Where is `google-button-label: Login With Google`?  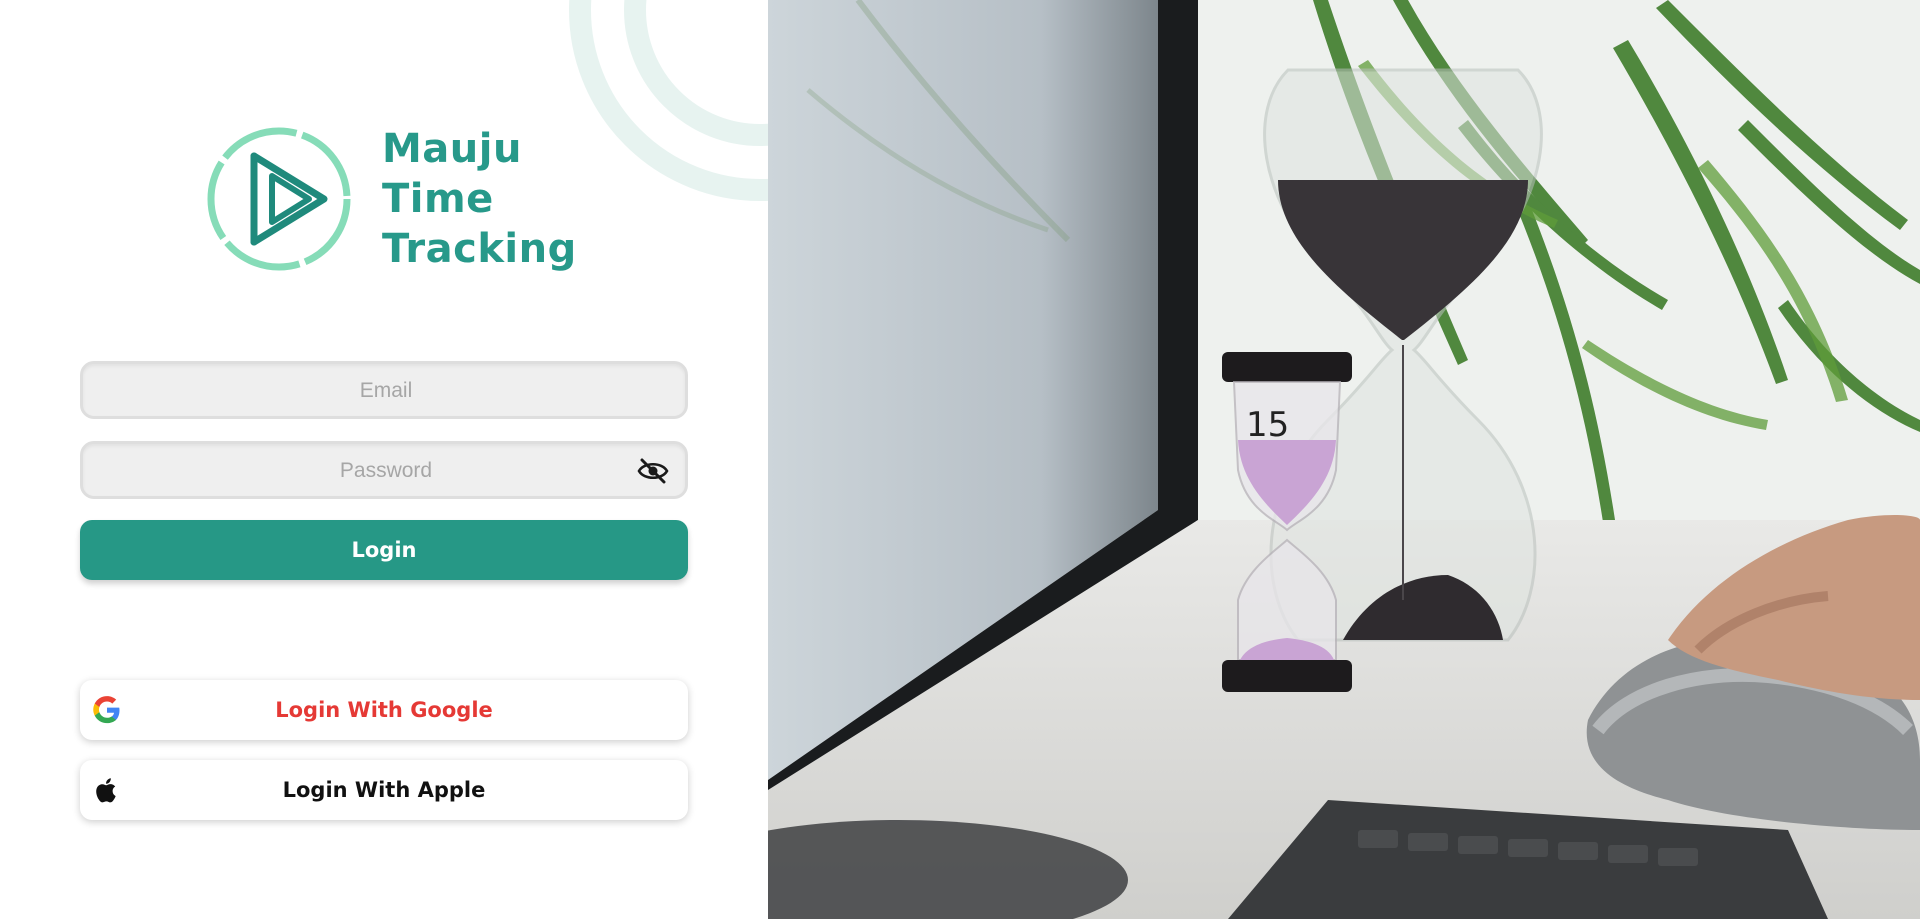 google-button-label: Login With Google is located at coordinates (384, 710).